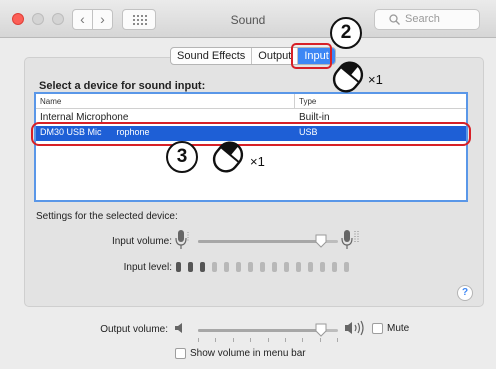  I want to click on output-volume-slider, so click(268, 330).